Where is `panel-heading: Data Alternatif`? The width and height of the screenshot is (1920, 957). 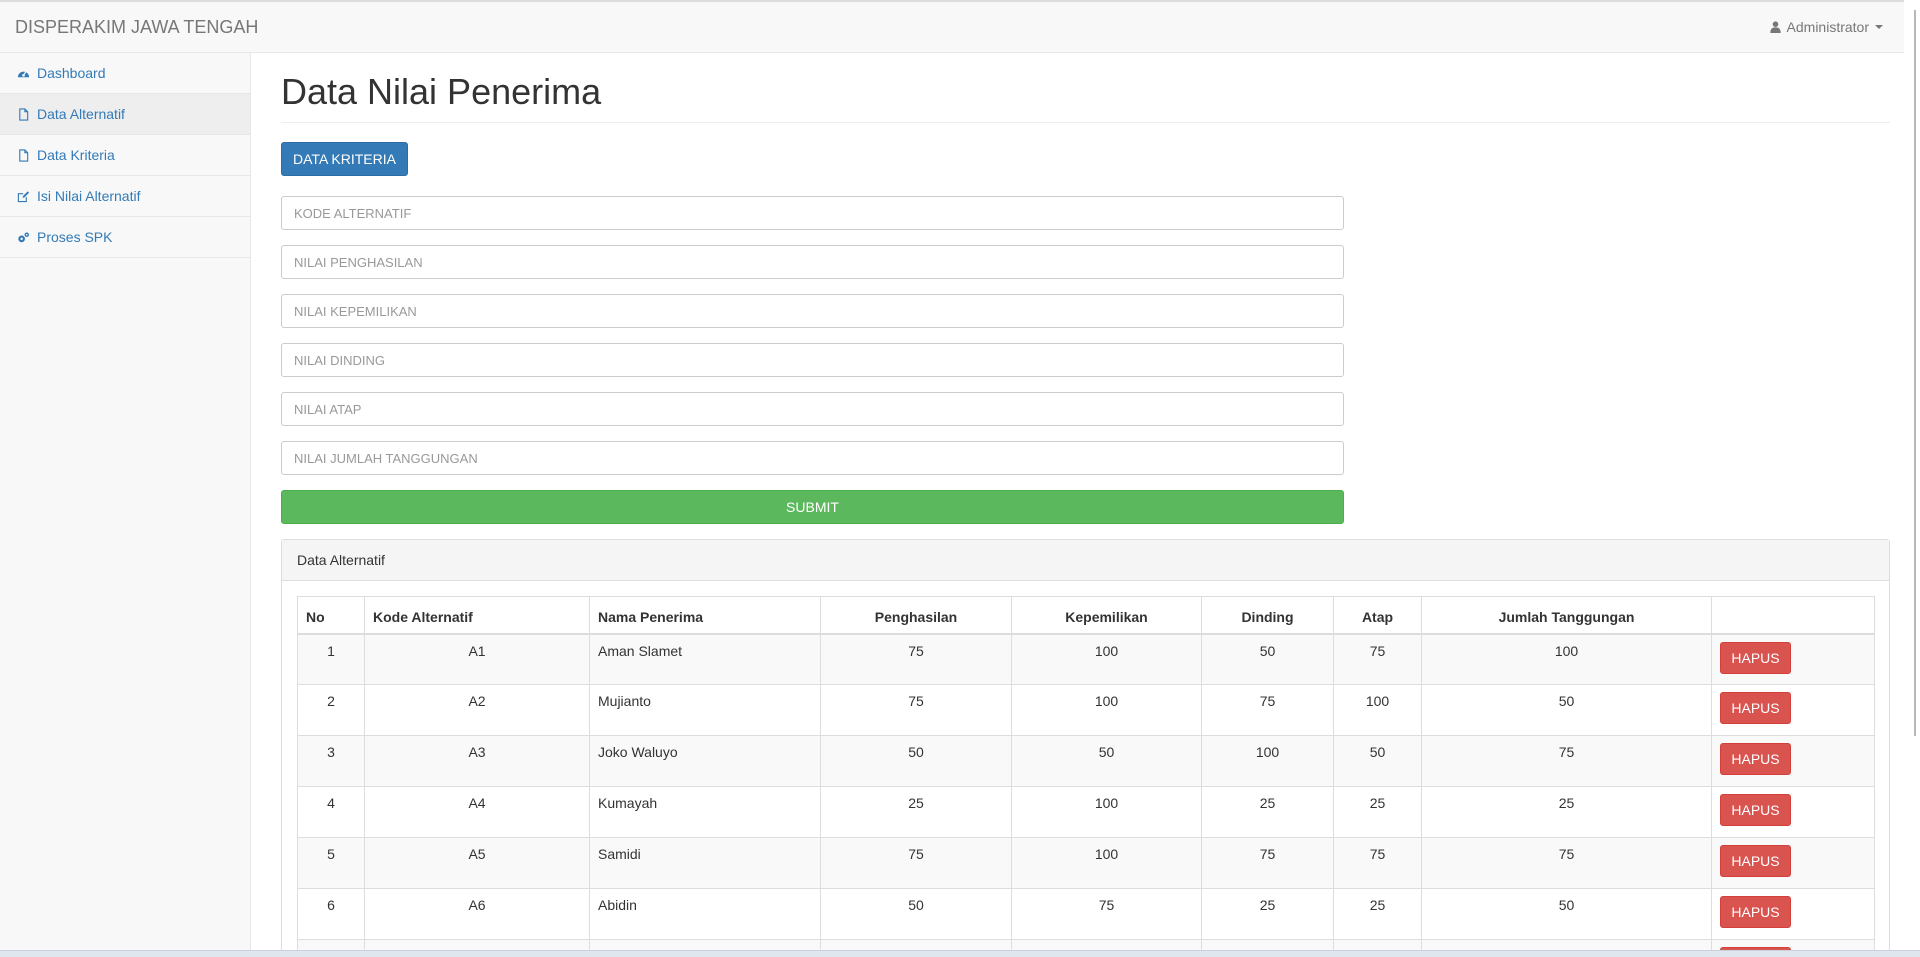
panel-heading: Data Alternatif is located at coordinates (1085, 560).